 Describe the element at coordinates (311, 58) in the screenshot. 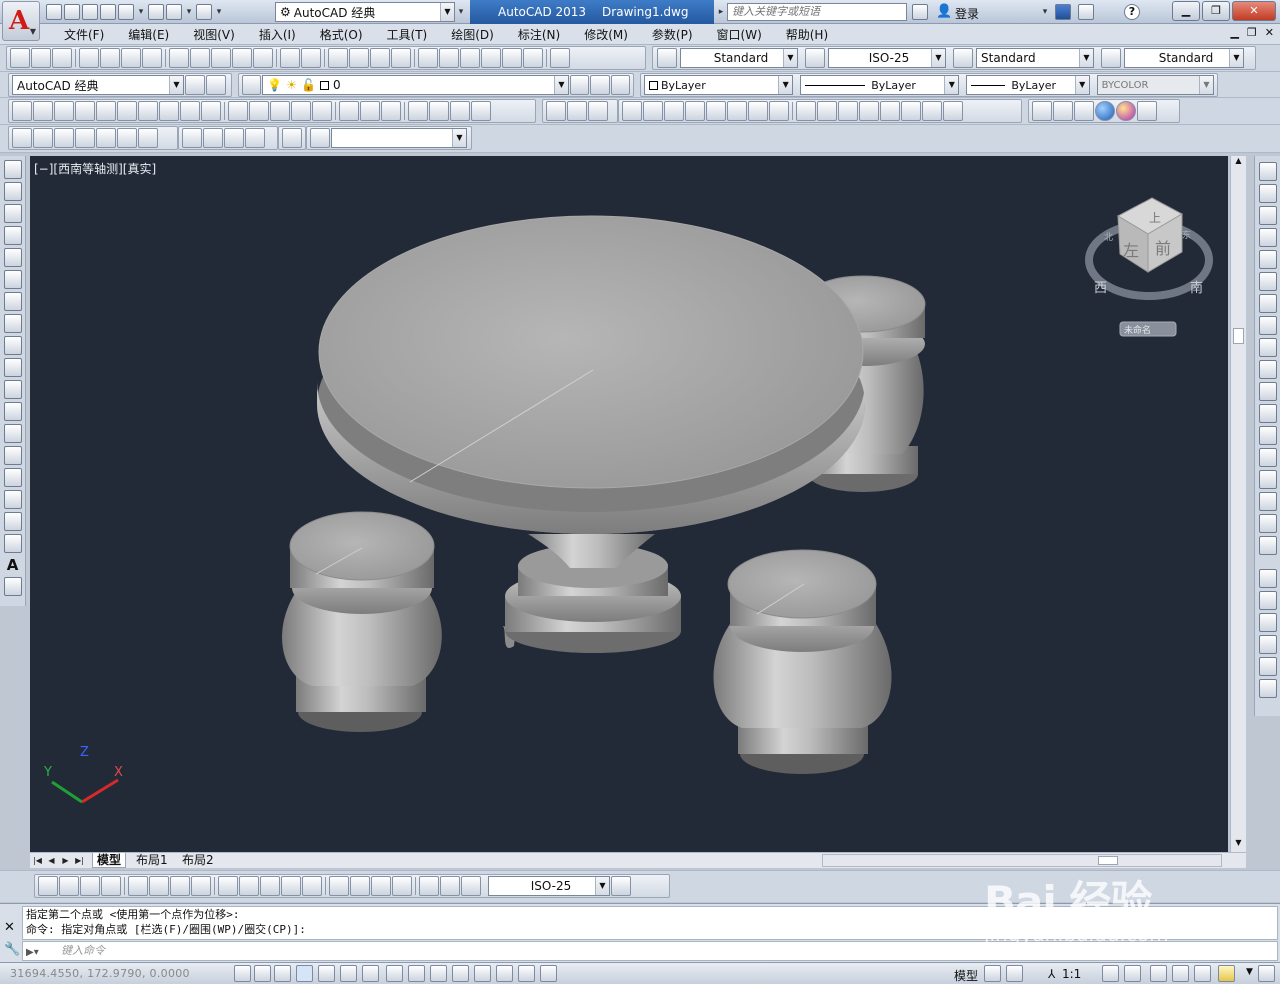

I see `redo-icon` at that location.